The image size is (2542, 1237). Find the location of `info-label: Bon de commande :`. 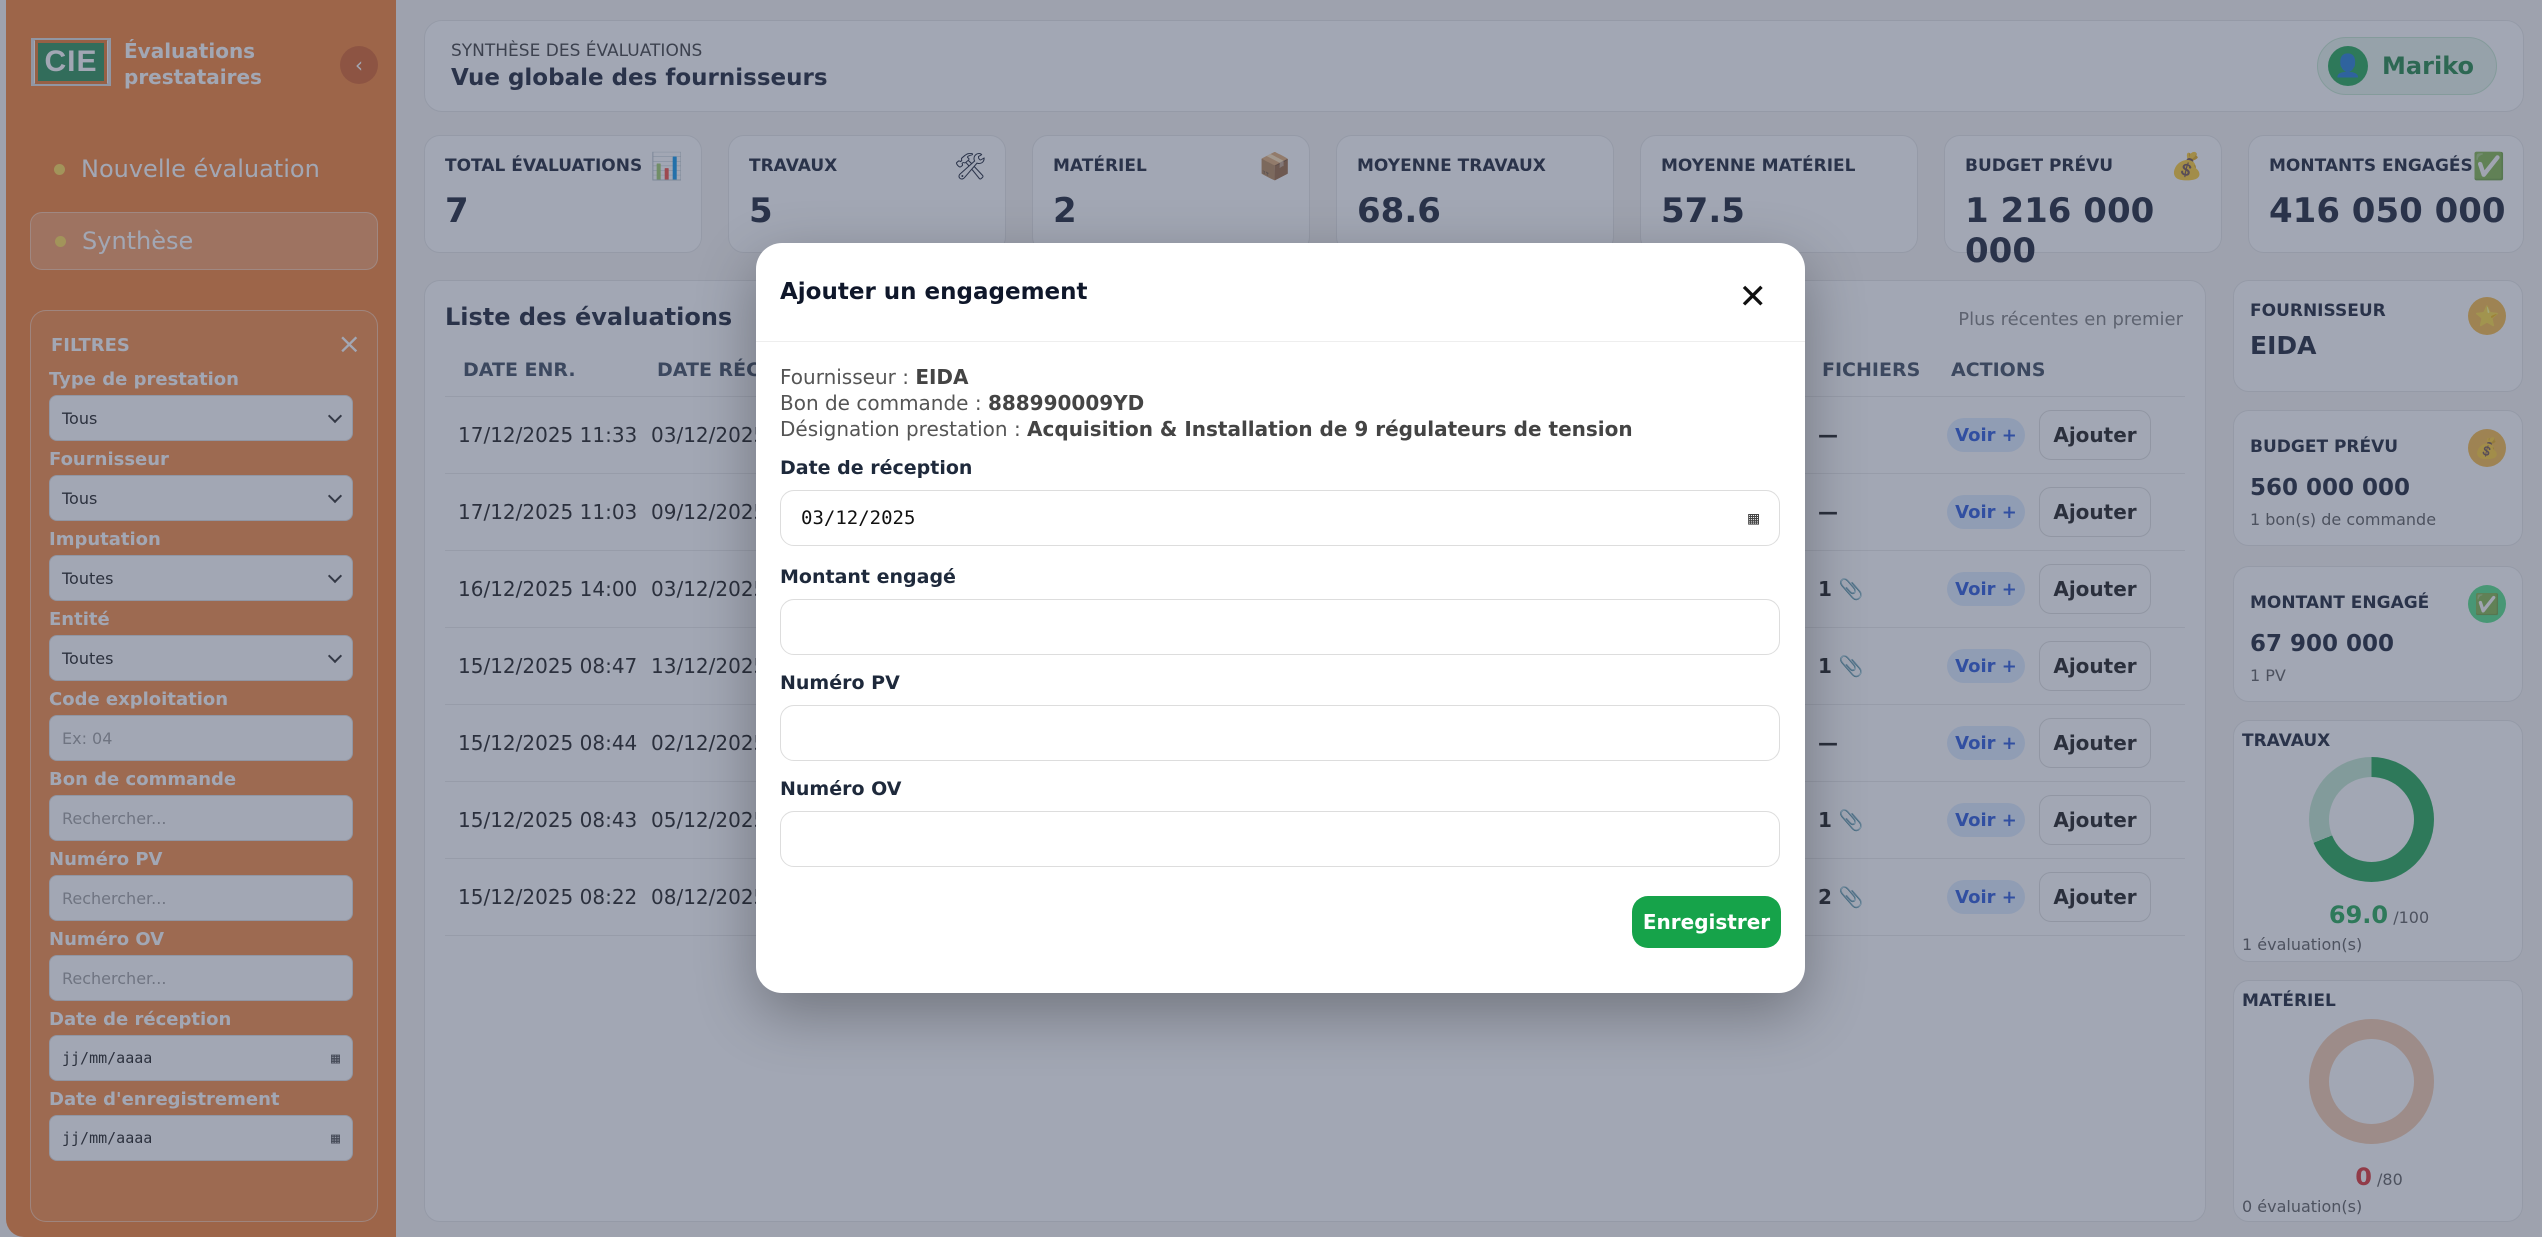

info-label: Bon de commande : is located at coordinates (881, 403).